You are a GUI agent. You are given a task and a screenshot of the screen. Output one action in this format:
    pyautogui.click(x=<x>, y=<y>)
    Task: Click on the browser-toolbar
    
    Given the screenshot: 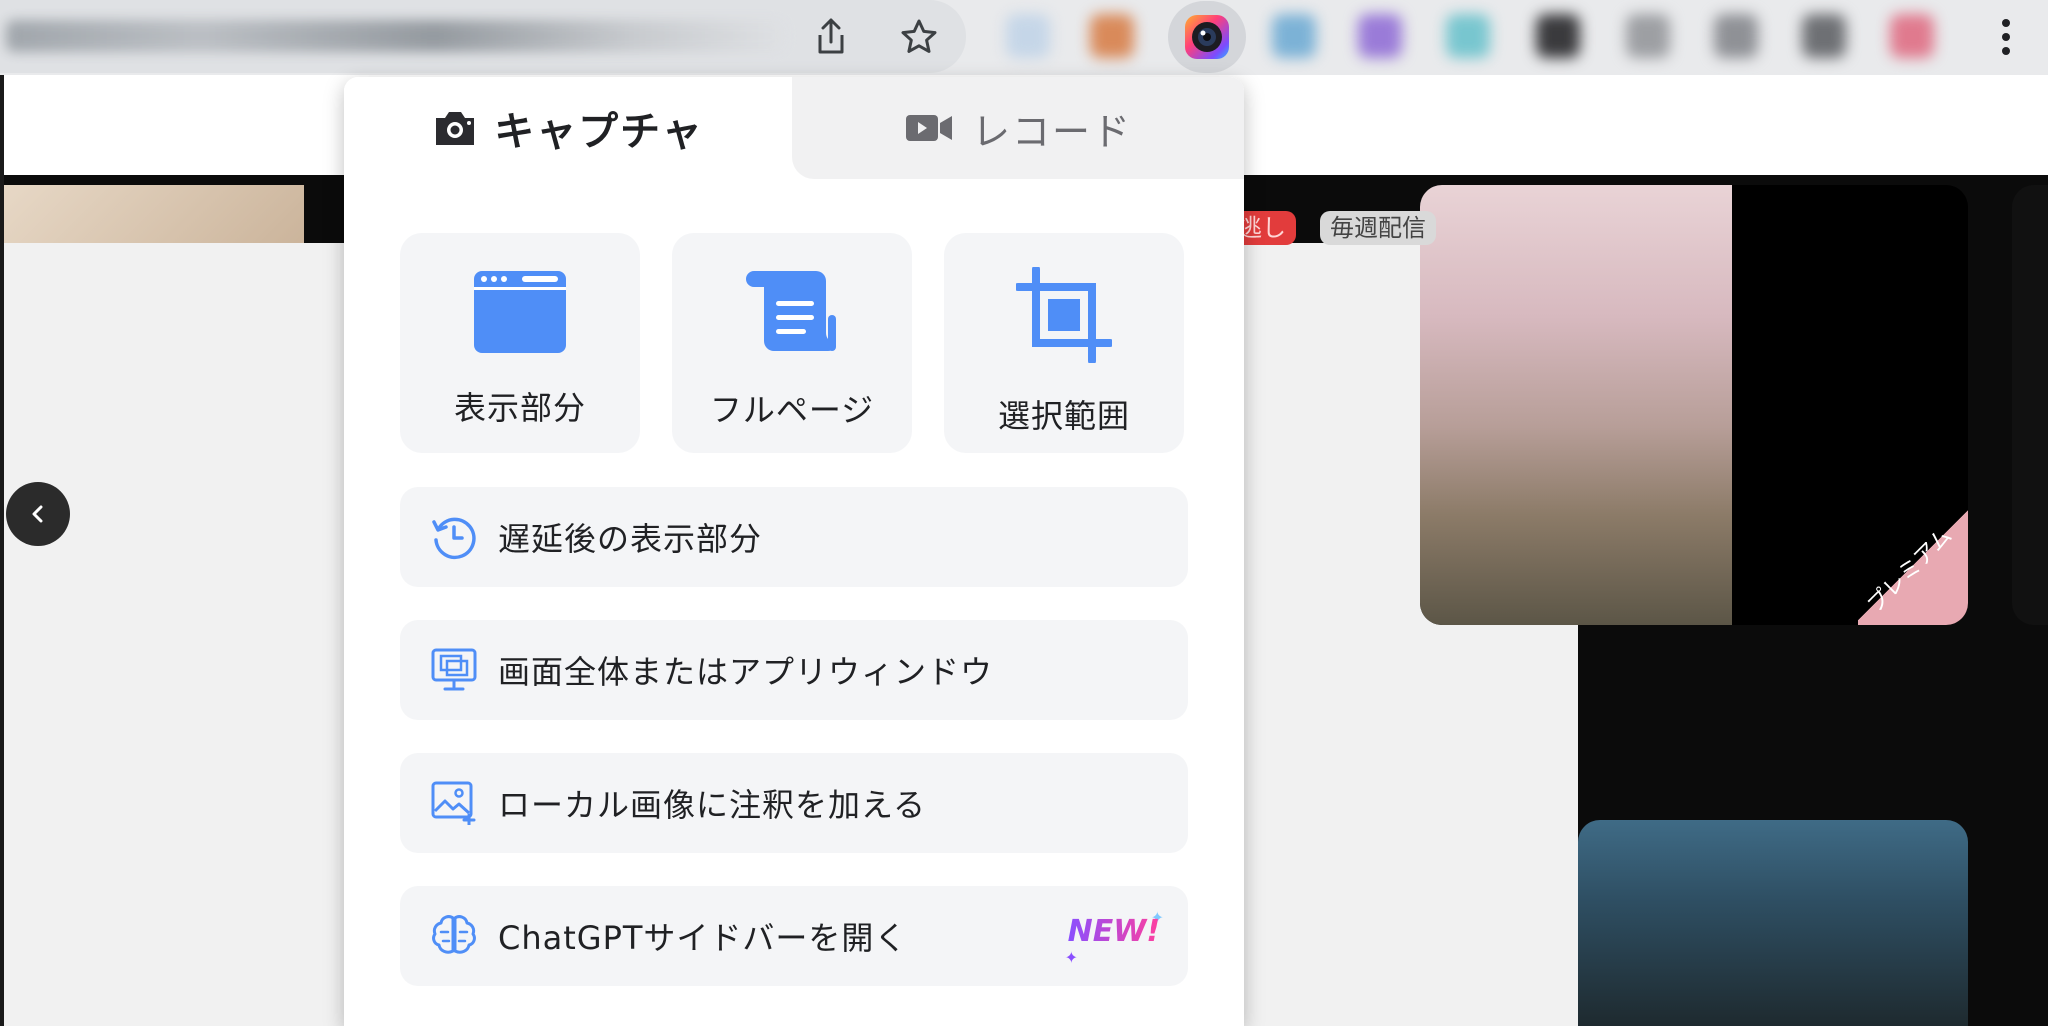 What is the action you would take?
    pyautogui.click(x=1024, y=37)
    